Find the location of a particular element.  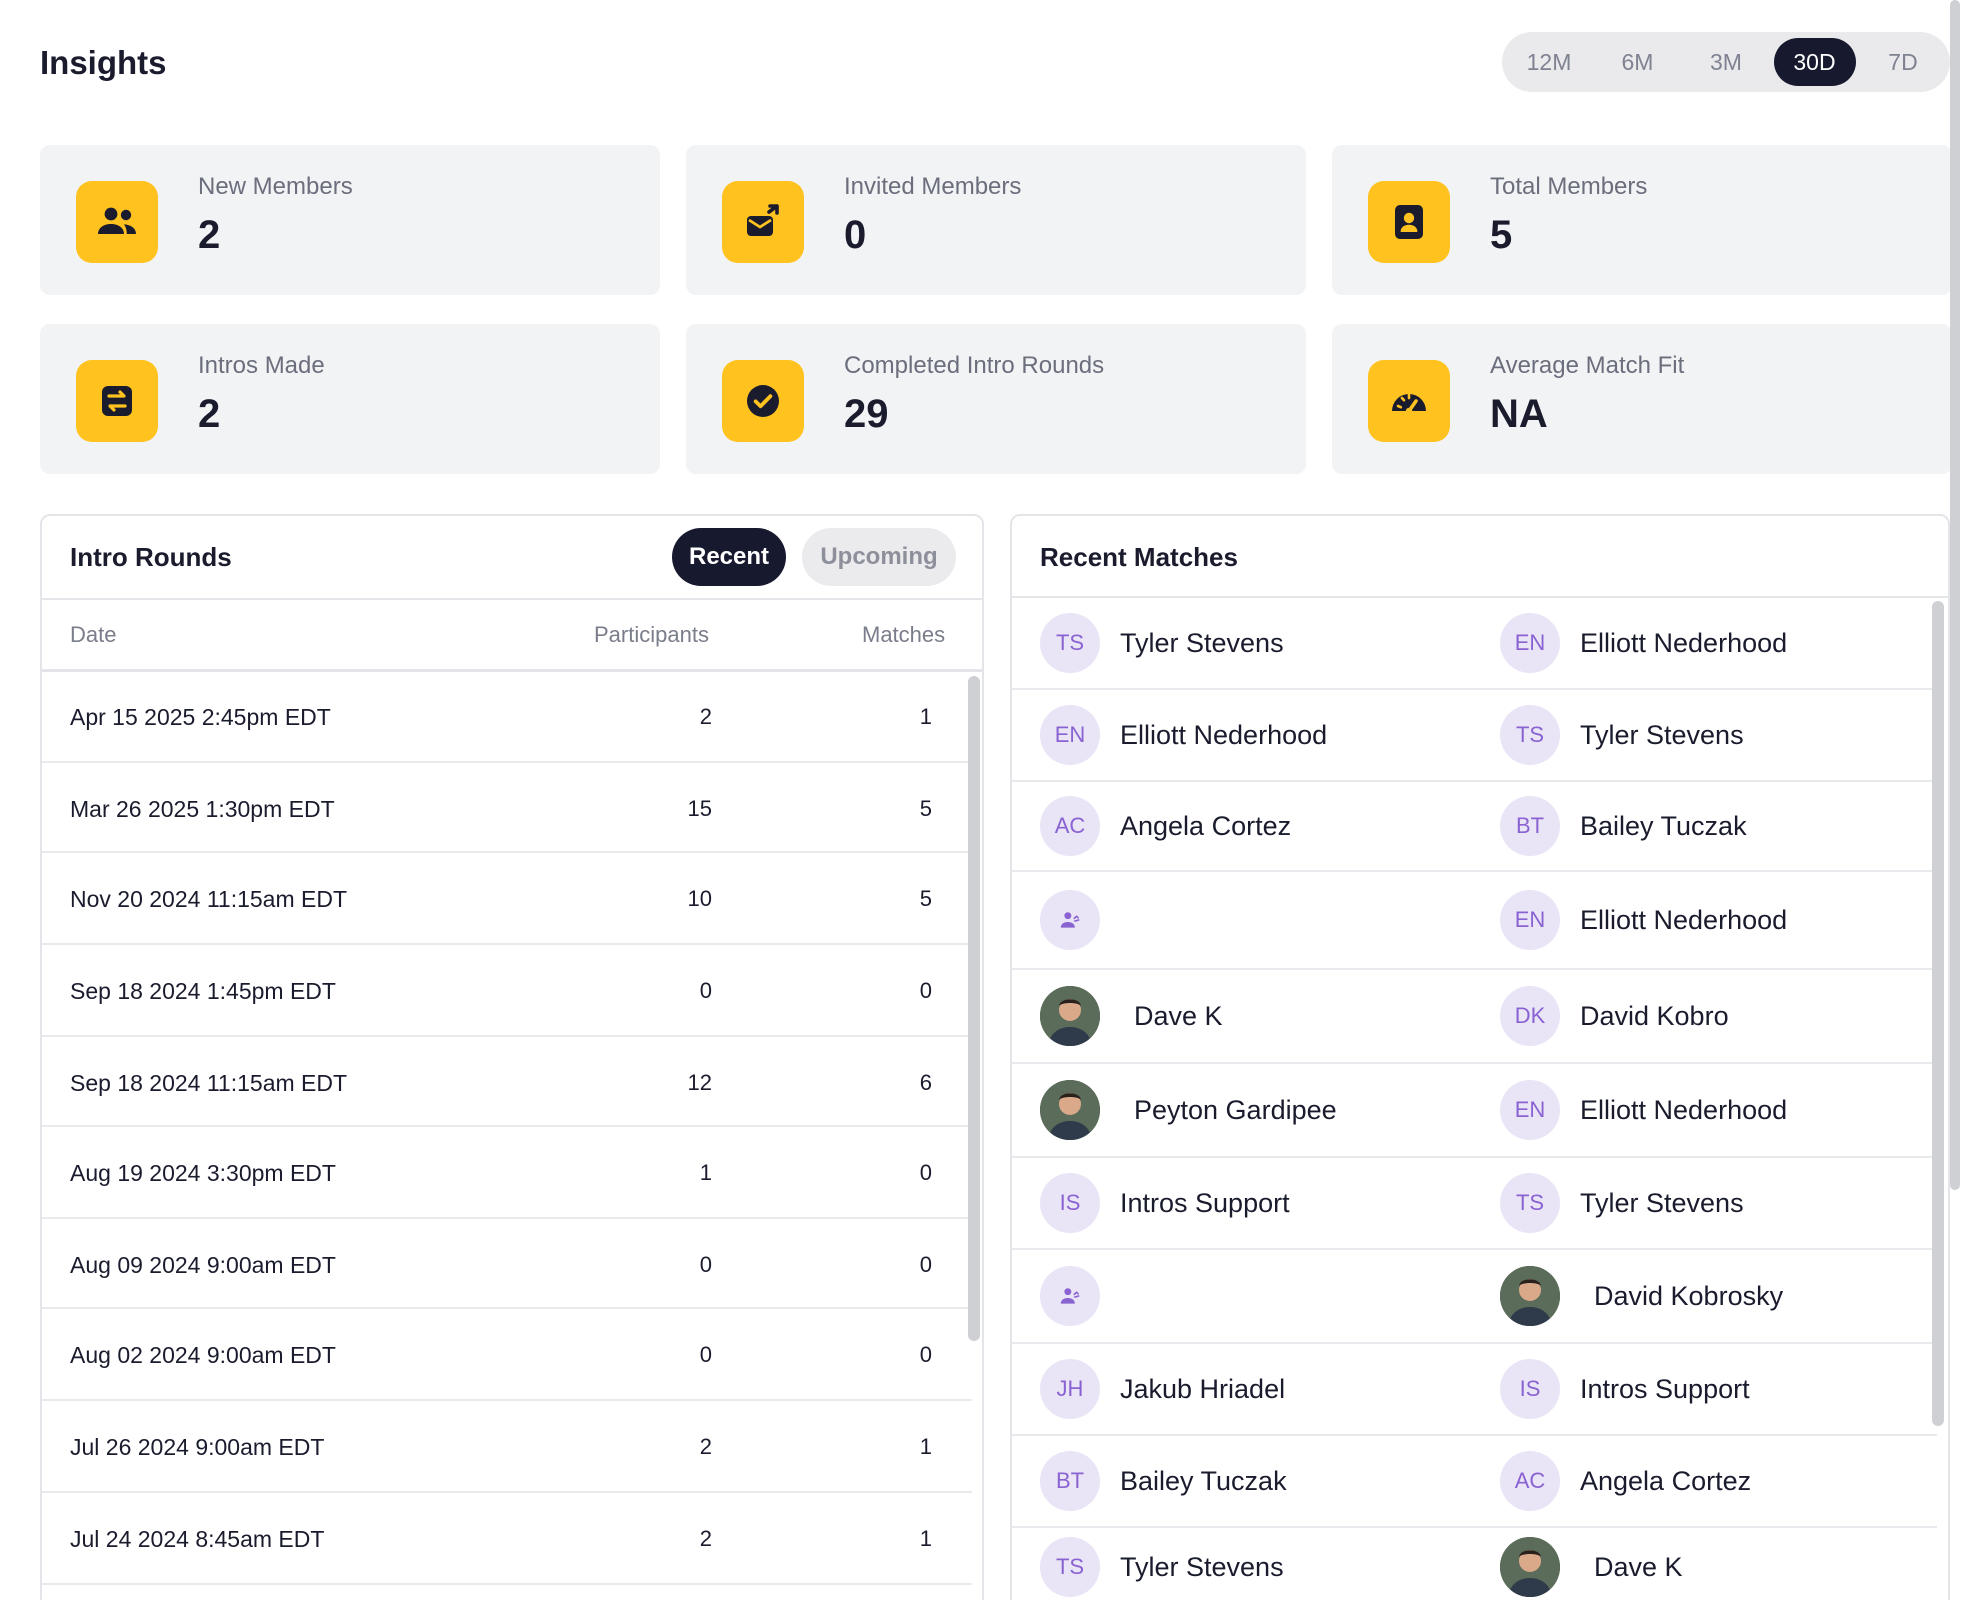

range-30d-option: 30D is located at coordinates (1814, 62).